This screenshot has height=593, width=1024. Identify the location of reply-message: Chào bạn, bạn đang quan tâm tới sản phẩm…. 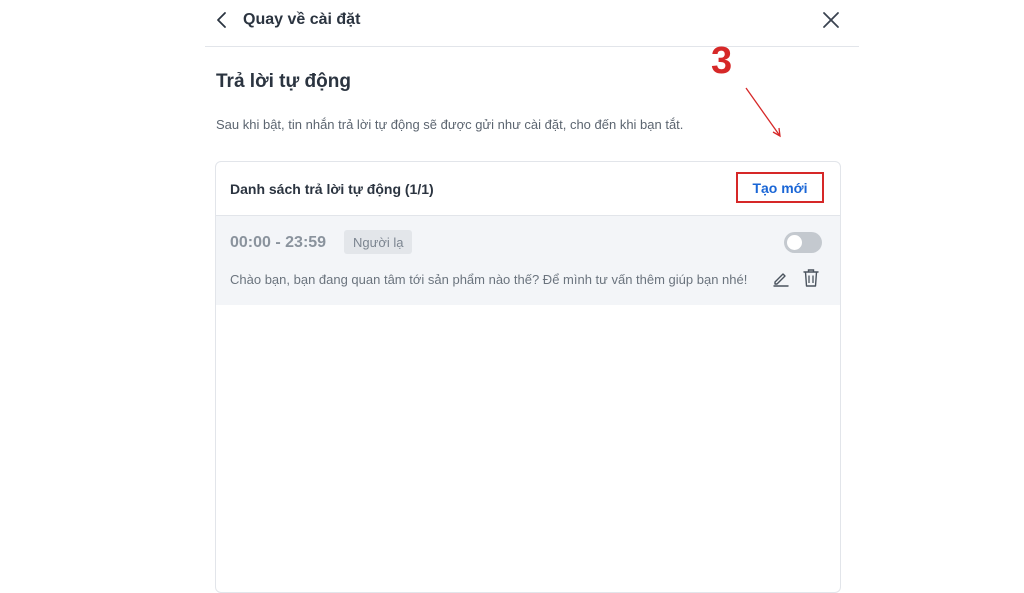
(489, 279).